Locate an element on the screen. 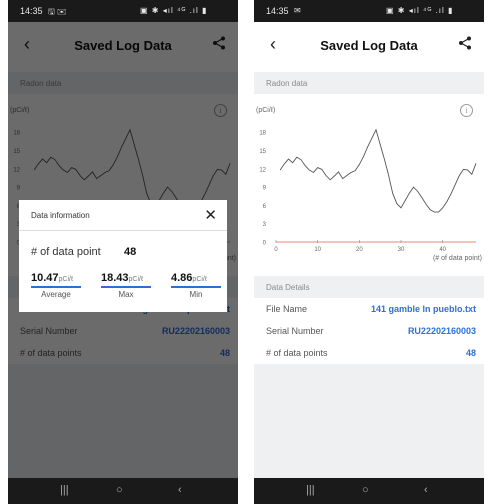 Image resolution: width=490 pixels, height=504 pixels. y-tick-label: 18 is located at coordinates (262, 134).